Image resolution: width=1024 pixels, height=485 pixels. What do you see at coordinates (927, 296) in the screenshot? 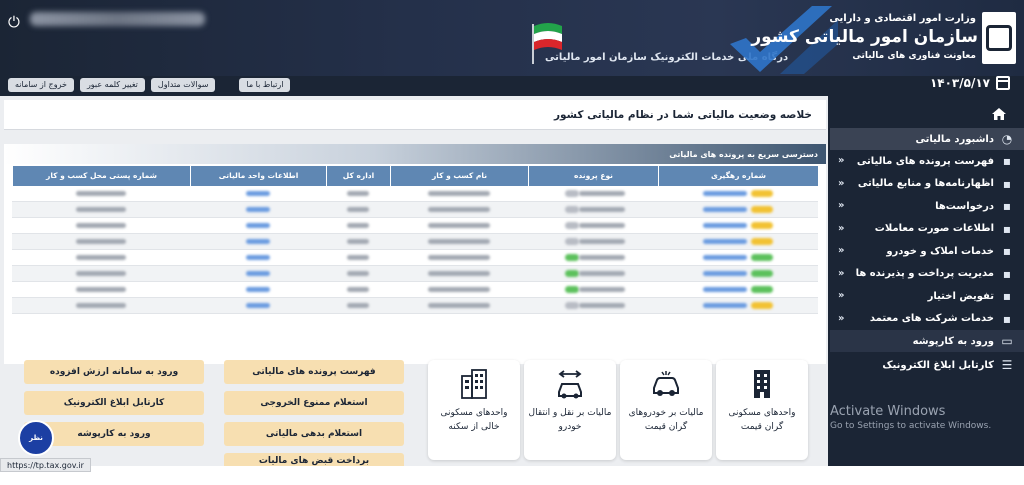
I see `sidebar-item-6: ▪ تفویض اختیار»` at bounding box center [927, 296].